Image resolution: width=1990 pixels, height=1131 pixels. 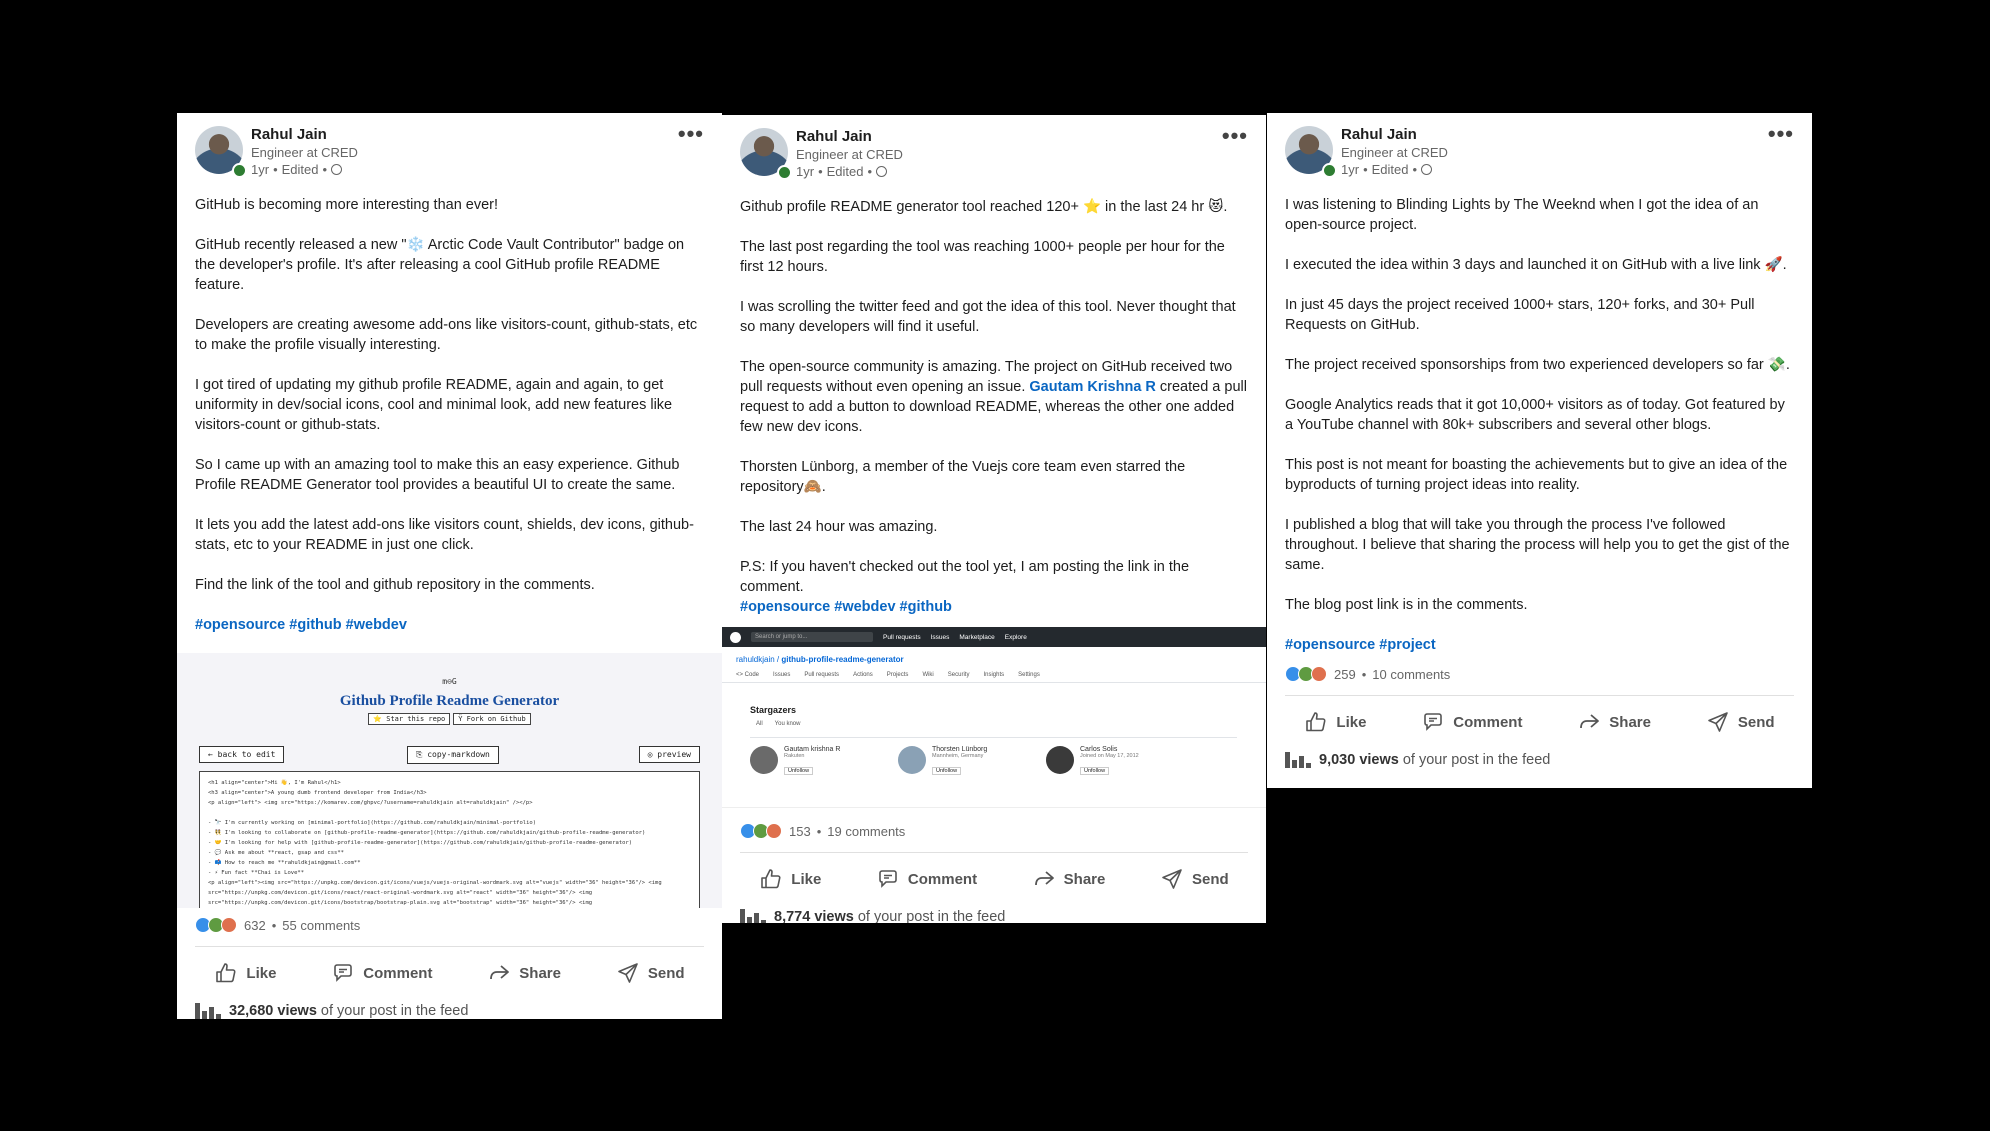 I want to click on mention-link: Gautam Krishna R, so click(x=1092, y=387).